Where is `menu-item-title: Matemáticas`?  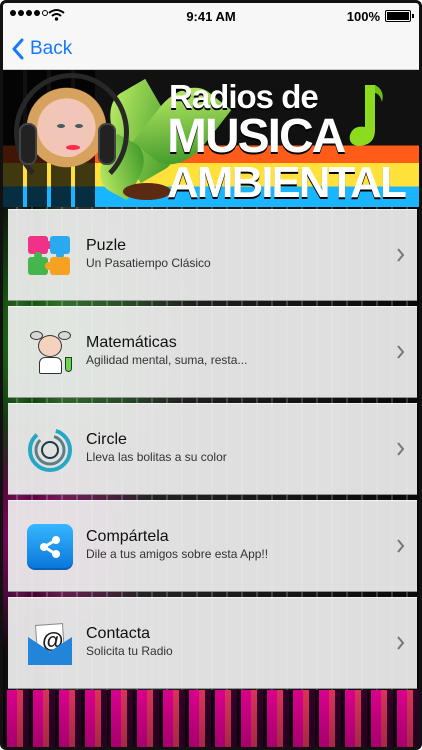
menu-item-title: Matemáticas is located at coordinates (131, 342).